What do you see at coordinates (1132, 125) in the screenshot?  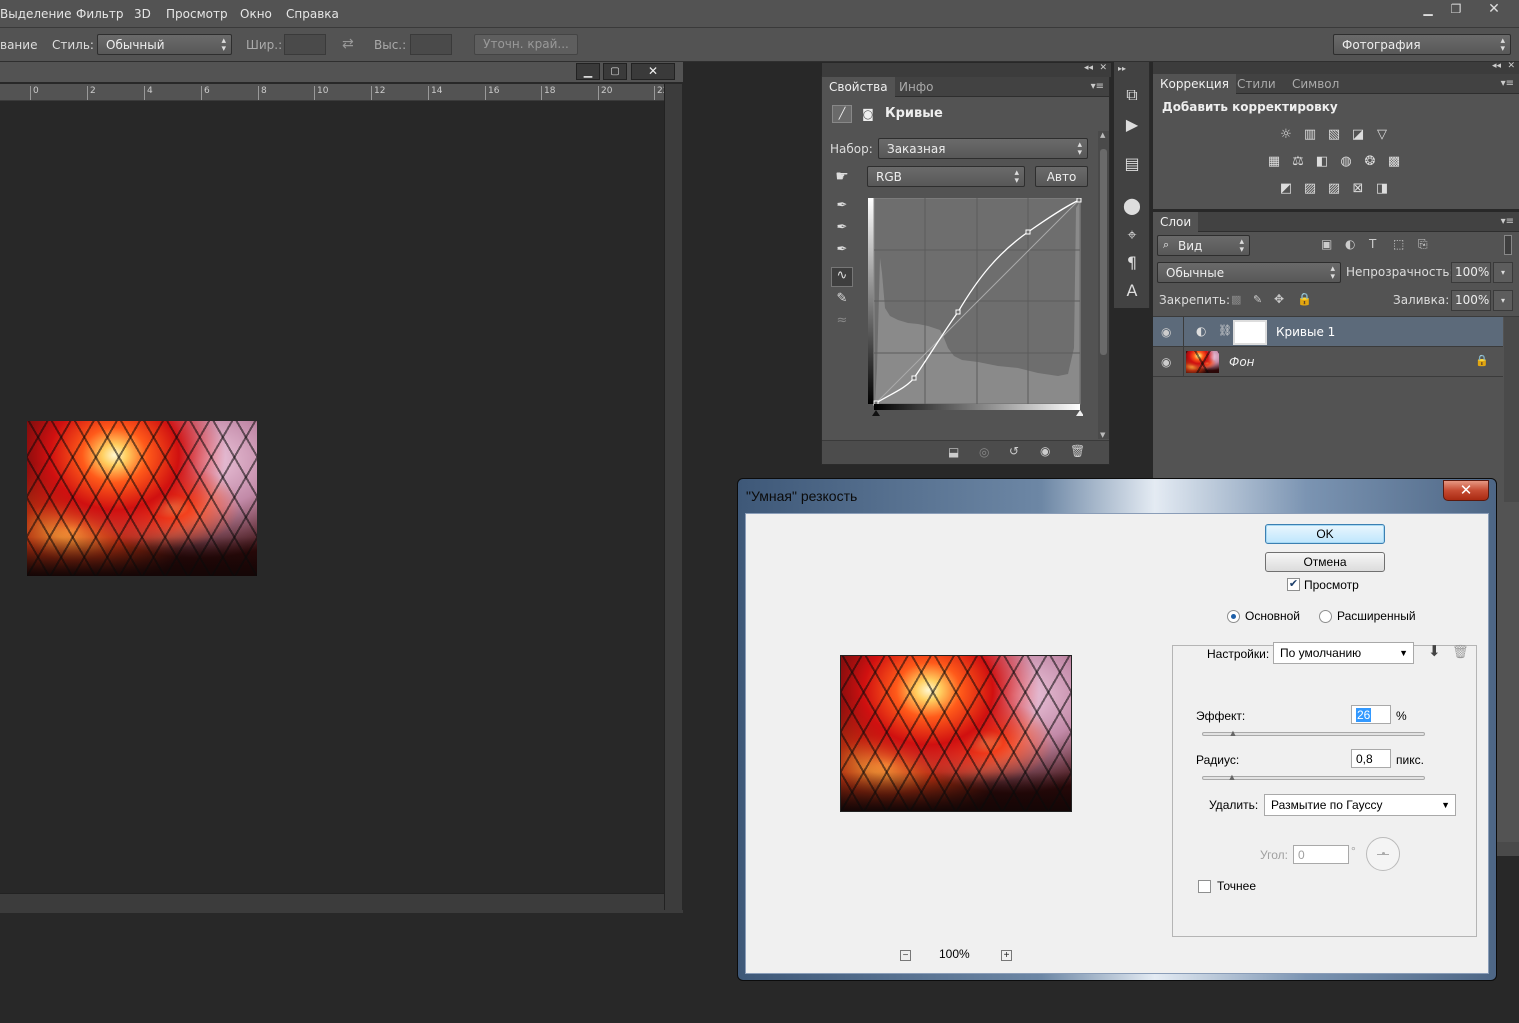 I see `actions-play-icon: ▶` at bounding box center [1132, 125].